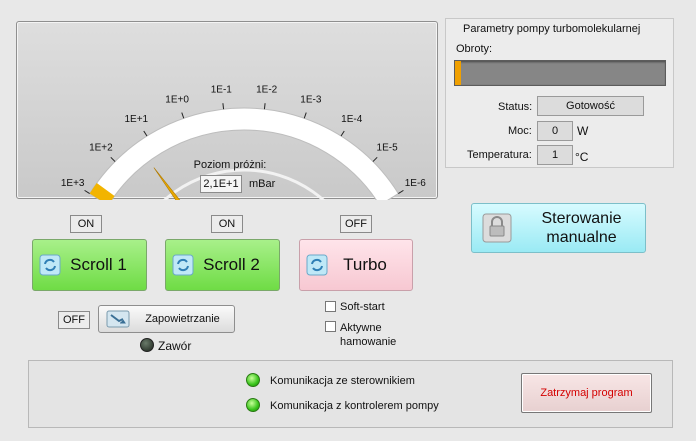 This screenshot has height=441, width=696. I want to click on status-label: Status:, so click(515, 107).